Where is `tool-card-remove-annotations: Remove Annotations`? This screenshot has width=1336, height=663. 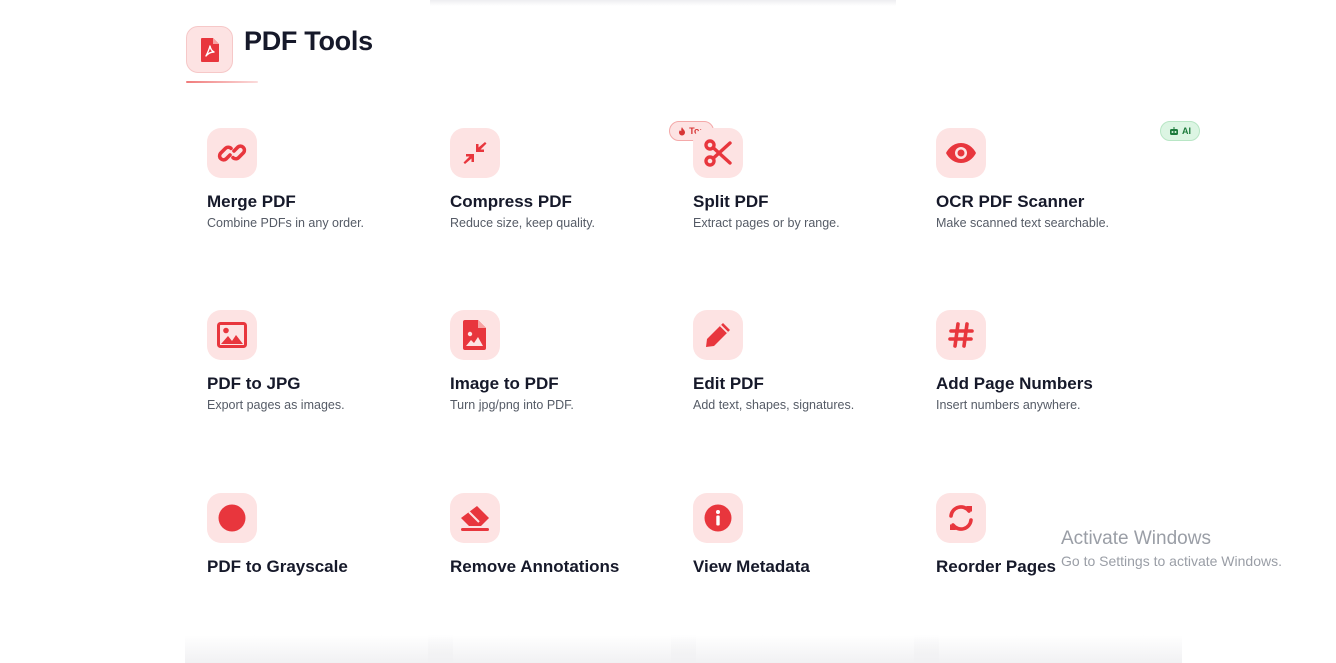
tool-card-remove-annotations: Remove Annotations is located at coordinates (562, 578).